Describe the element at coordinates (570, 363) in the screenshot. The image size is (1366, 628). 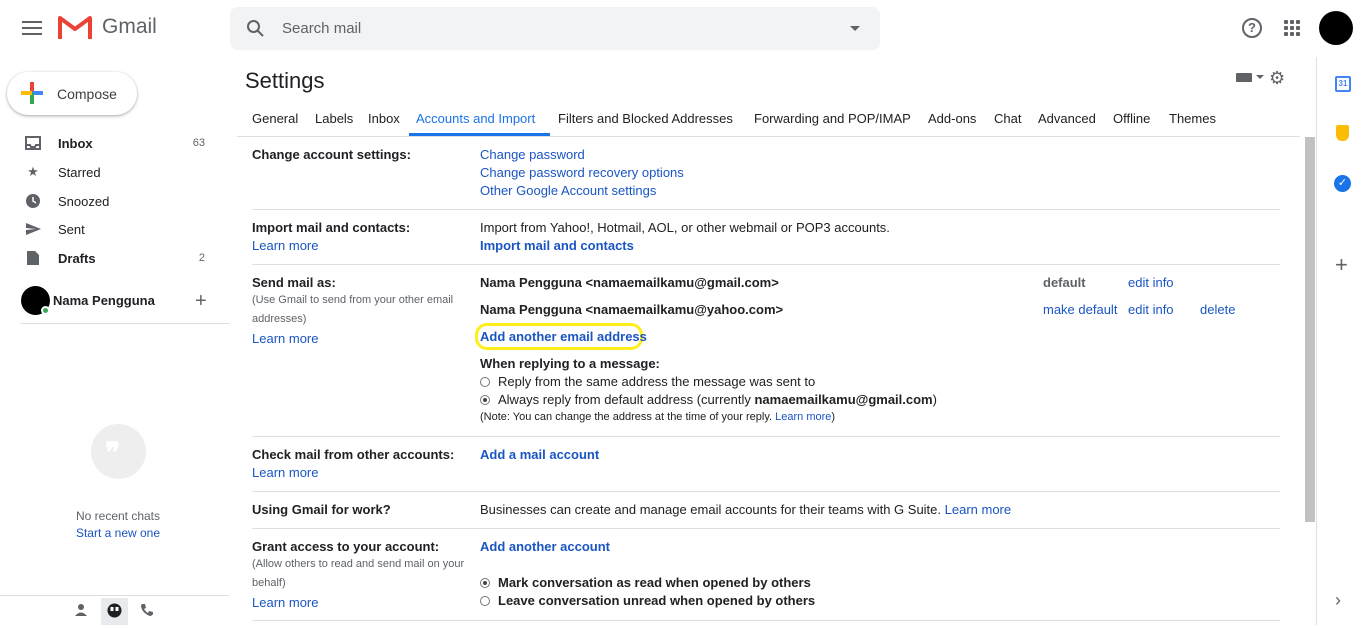
I see `reply-heading: When replying to a message:` at that location.